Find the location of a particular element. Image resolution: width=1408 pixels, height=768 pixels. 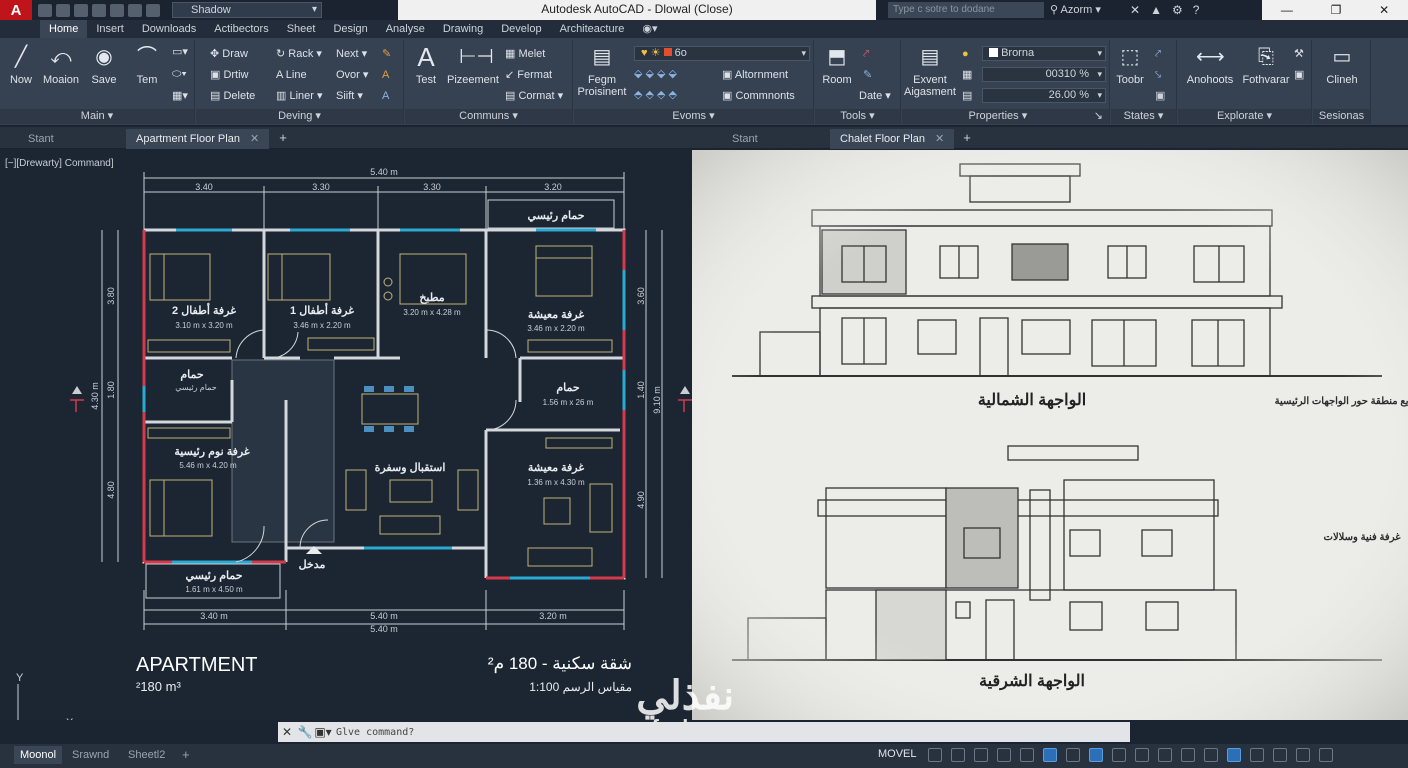

annotation-monitor-icon is located at coordinates (1211, 755).